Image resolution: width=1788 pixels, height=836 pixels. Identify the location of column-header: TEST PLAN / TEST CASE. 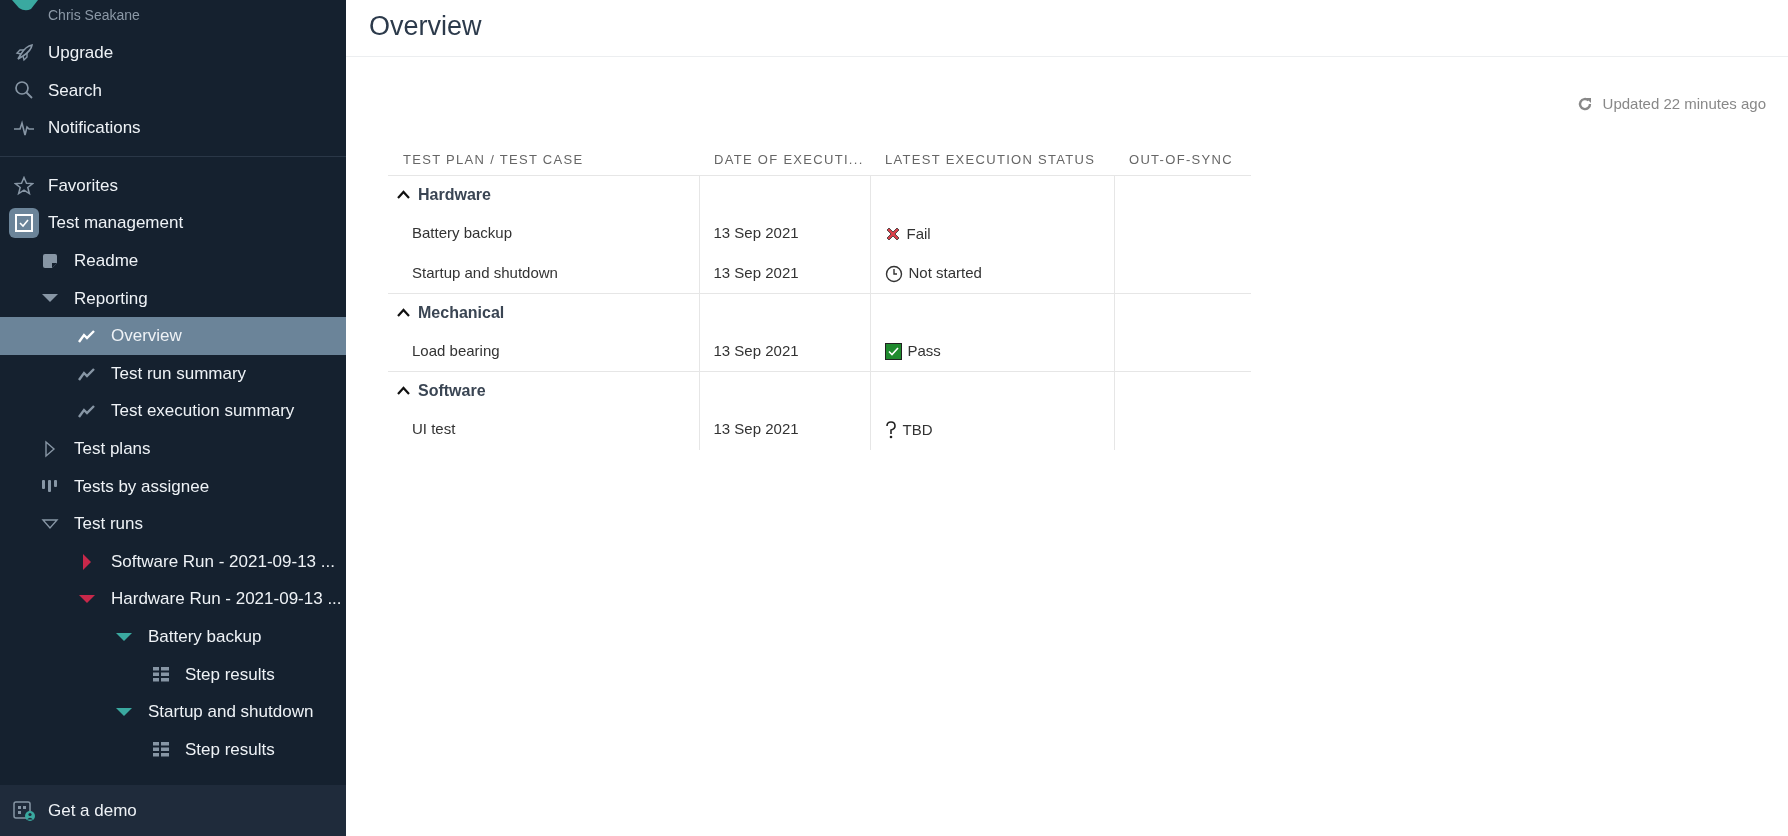
(543, 159).